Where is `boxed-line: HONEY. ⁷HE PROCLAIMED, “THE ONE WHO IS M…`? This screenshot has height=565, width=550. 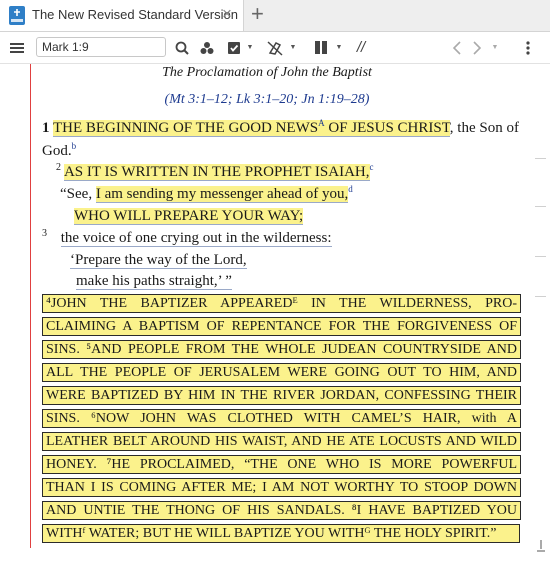 boxed-line: HONEY. ⁷HE PROCLAIMED, “THE ONE WHO IS M… is located at coordinates (281, 464).